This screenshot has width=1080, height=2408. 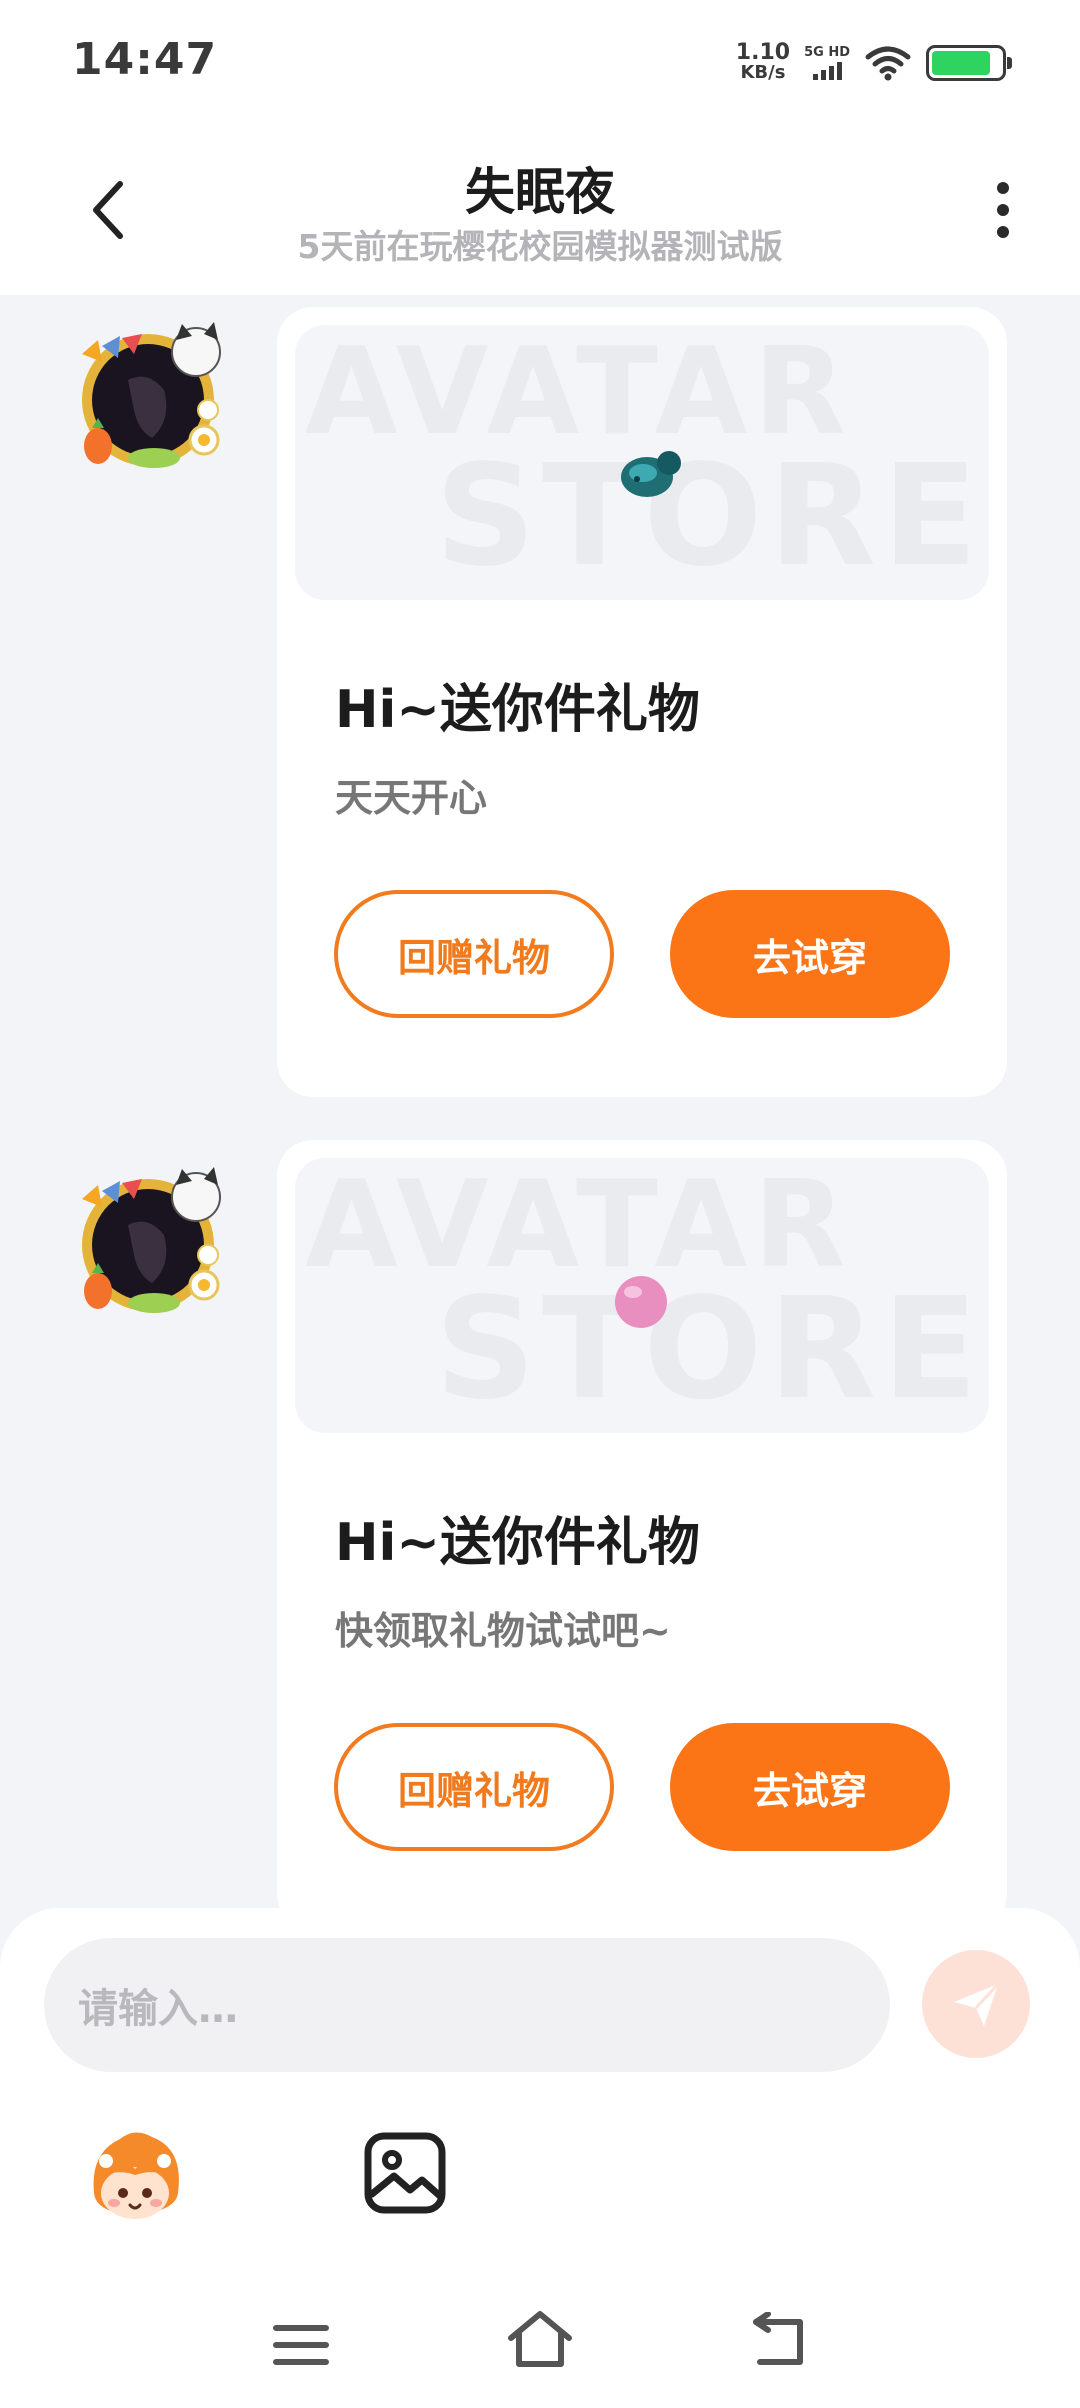 I want to click on image-icon, so click(x=405, y=2173).